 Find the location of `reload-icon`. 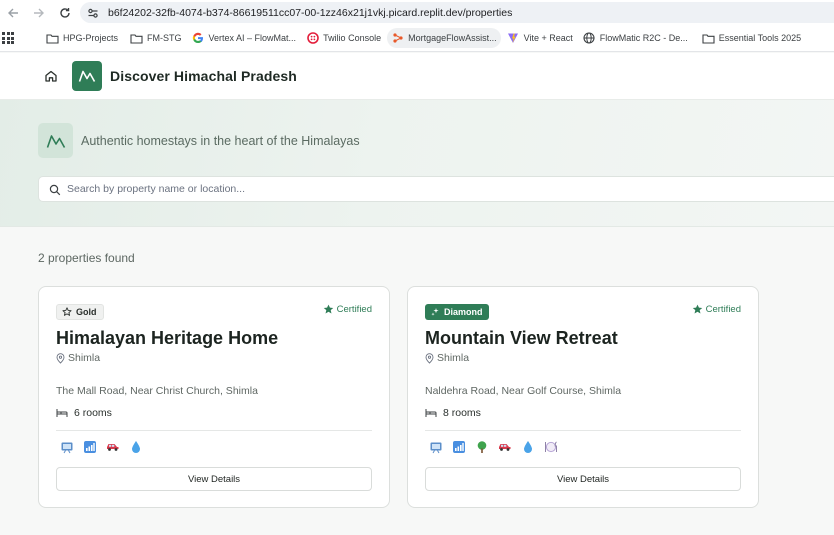

reload-icon is located at coordinates (65, 12).